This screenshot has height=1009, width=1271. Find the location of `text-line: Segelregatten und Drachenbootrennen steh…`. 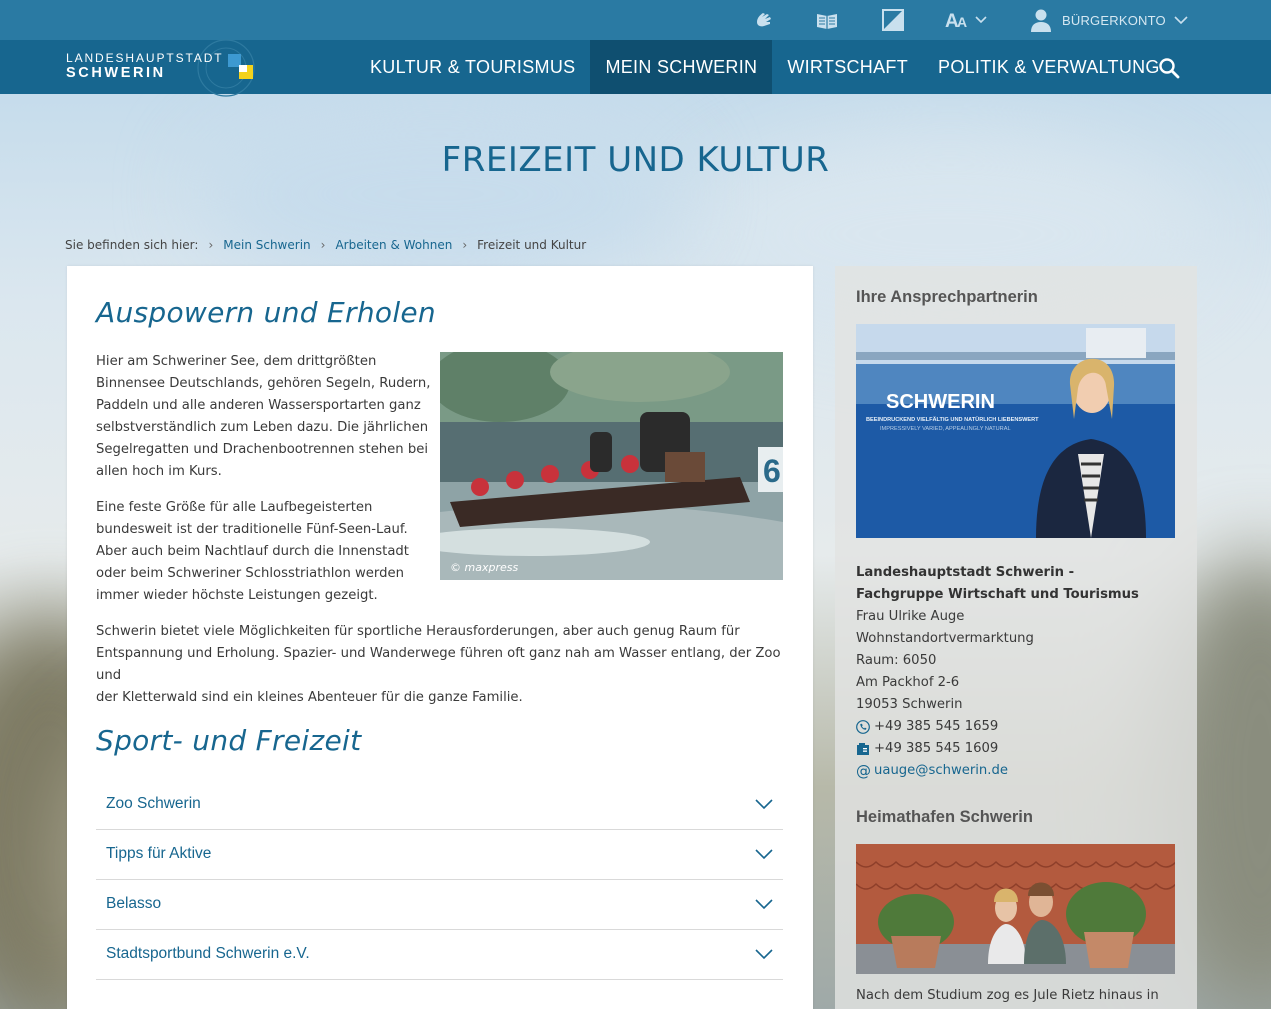

text-line: Segelregatten und Drachenbootrennen steh… is located at coordinates (262, 449).